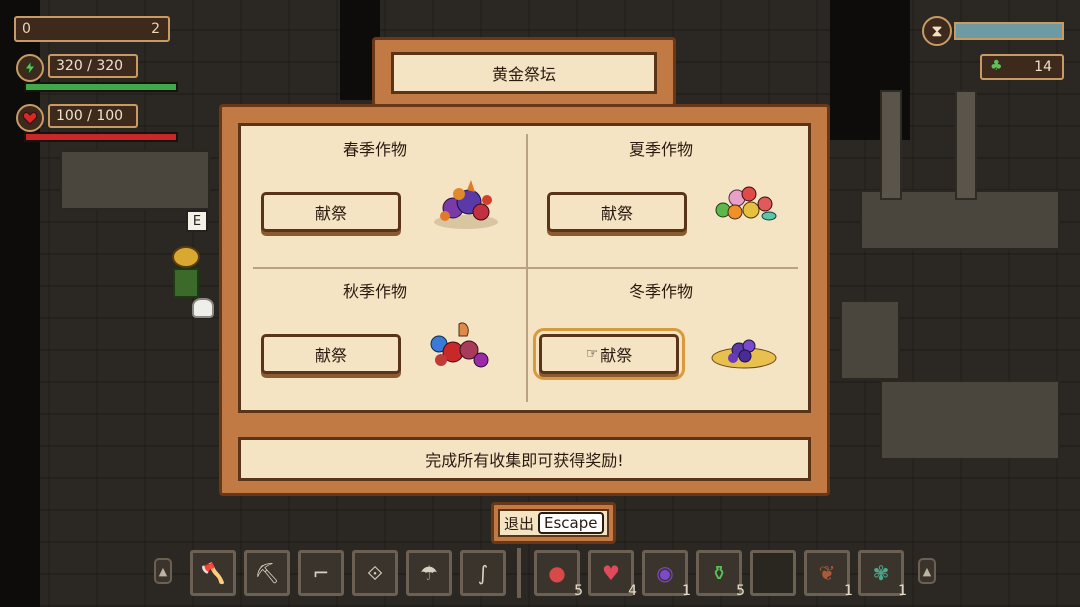 The image size is (1080, 607). What do you see at coordinates (746, 203) in the screenshot?
I see `summer-crop-pile-icon` at bounding box center [746, 203].